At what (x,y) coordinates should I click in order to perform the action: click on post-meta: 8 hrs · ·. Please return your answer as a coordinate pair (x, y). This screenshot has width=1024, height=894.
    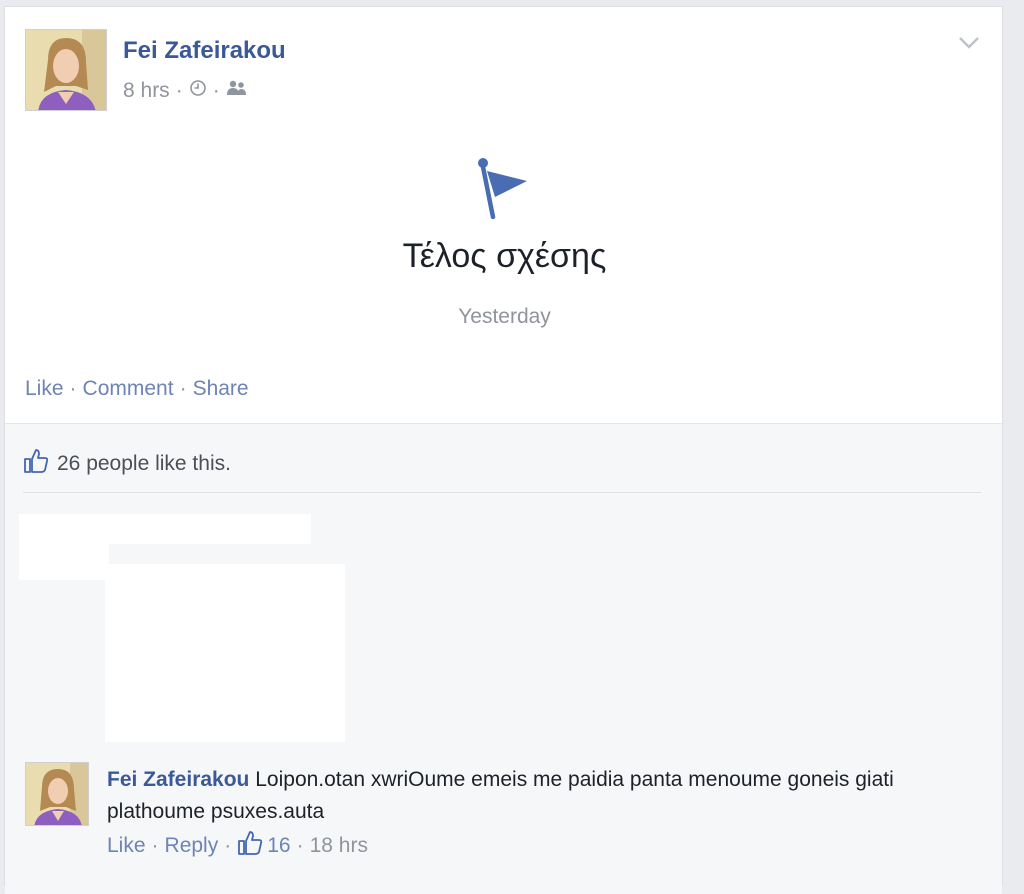
    Looking at the image, I should click on (185, 91).